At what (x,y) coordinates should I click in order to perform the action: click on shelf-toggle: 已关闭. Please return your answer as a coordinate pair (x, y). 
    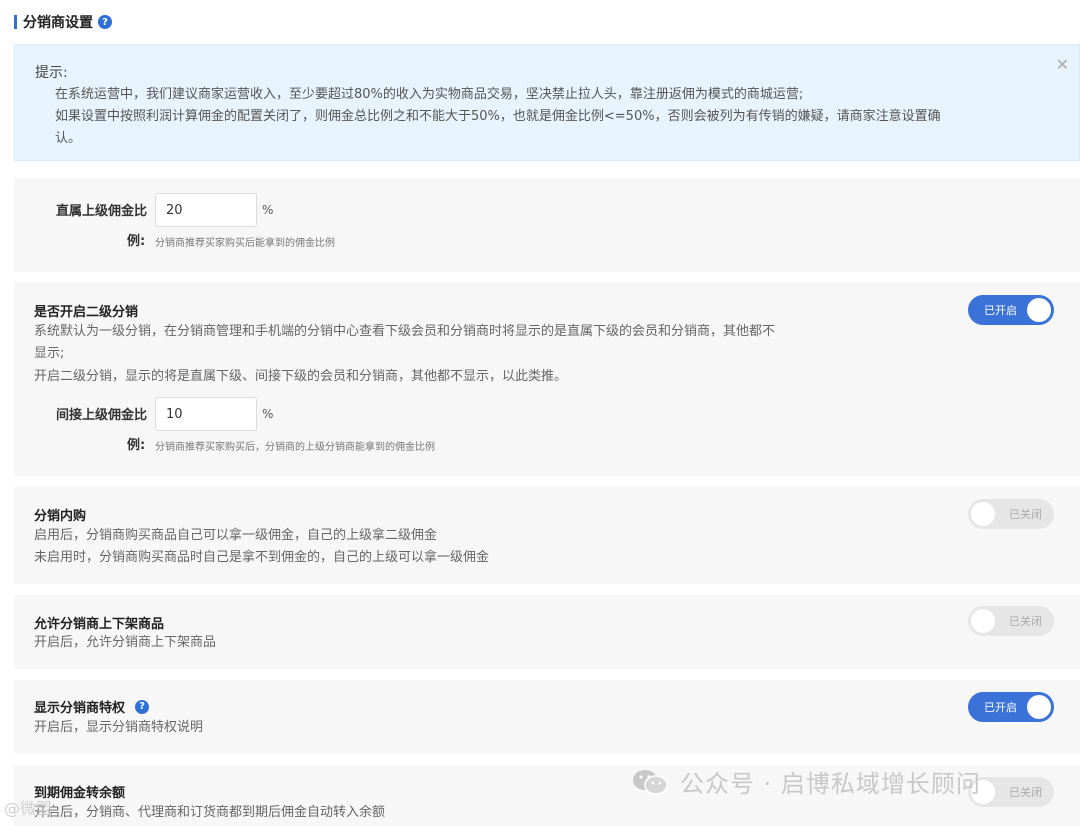
    Looking at the image, I should click on (1011, 621).